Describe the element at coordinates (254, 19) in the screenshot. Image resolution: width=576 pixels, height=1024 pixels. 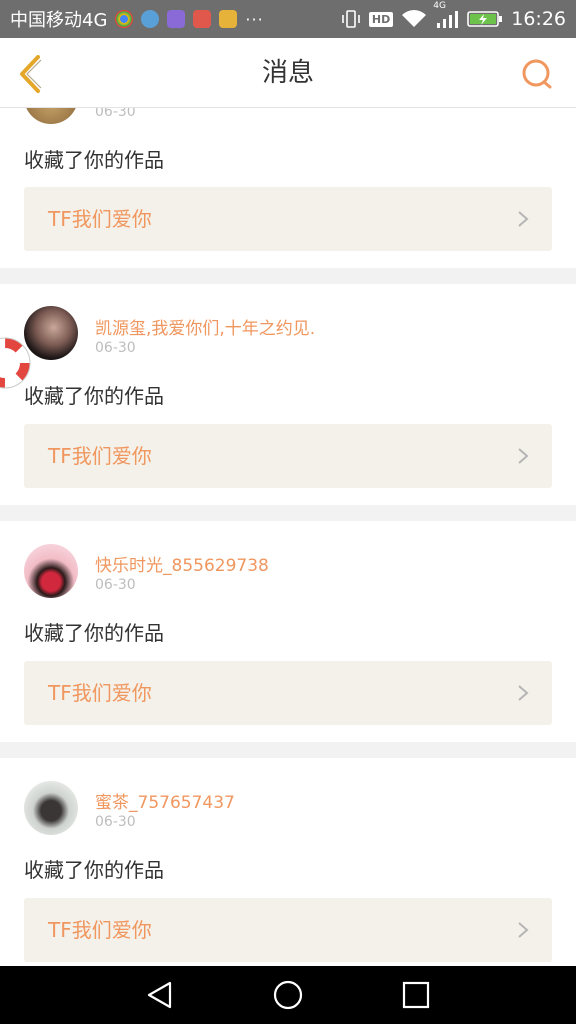
I see `more-notifications-icon: ···` at that location.